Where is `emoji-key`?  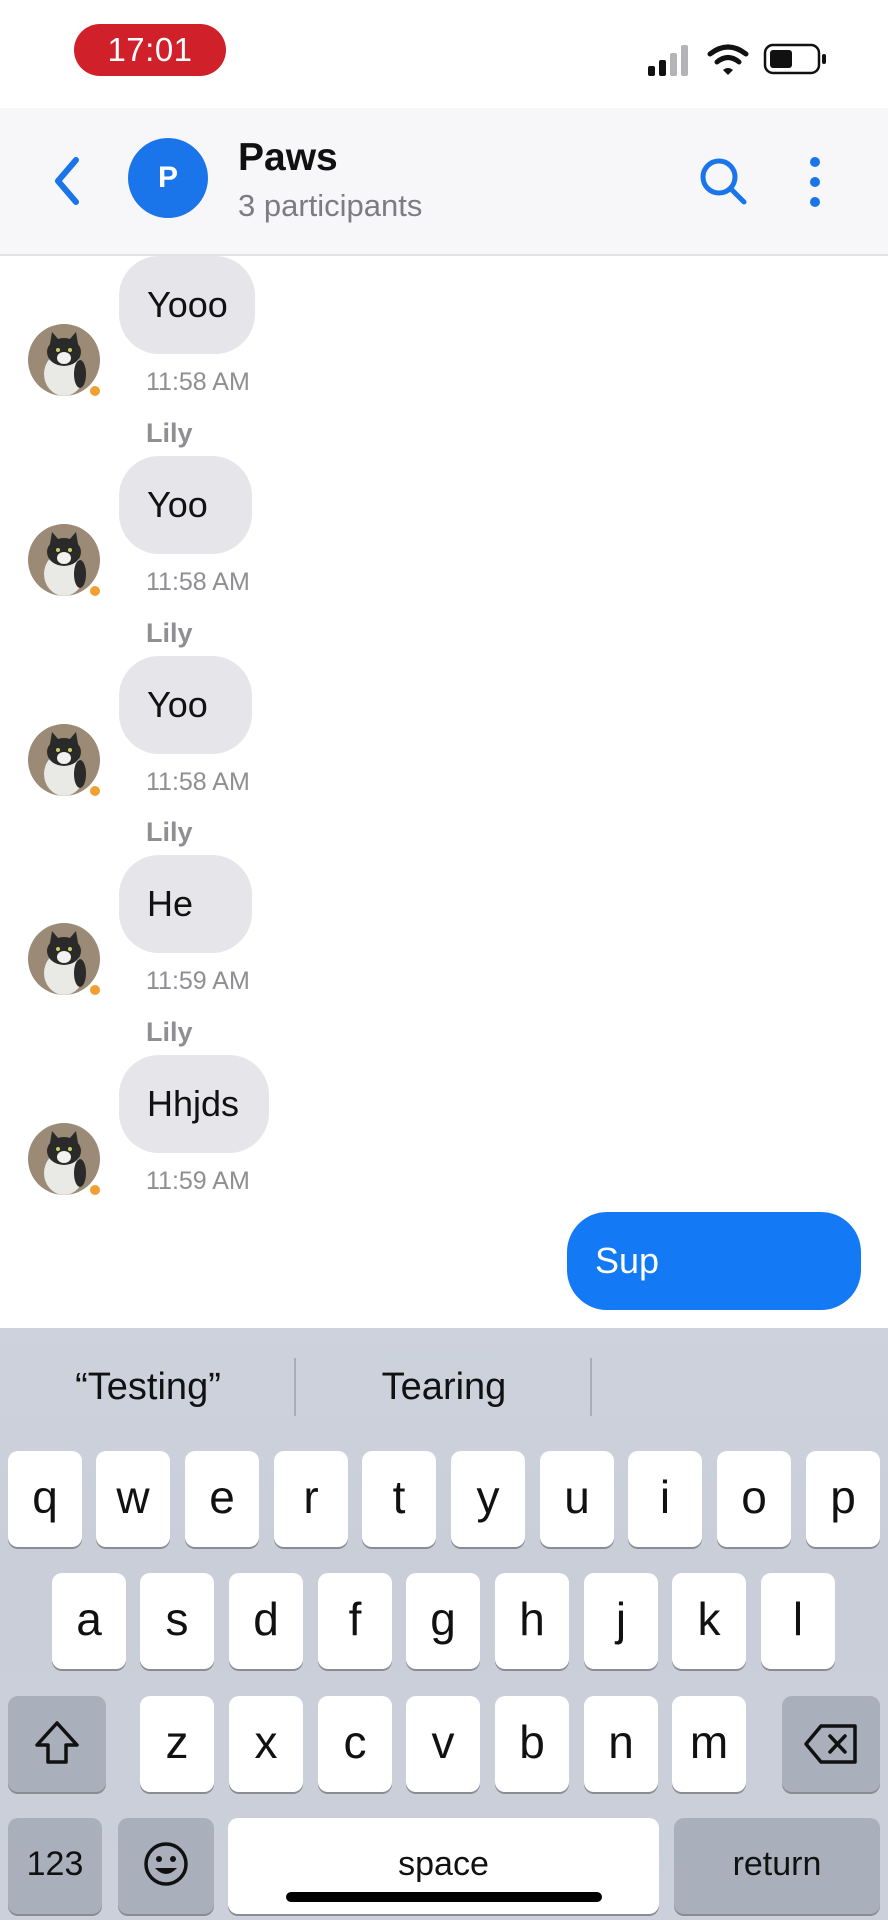
emoji-key is located at coordinates (166, 1866).